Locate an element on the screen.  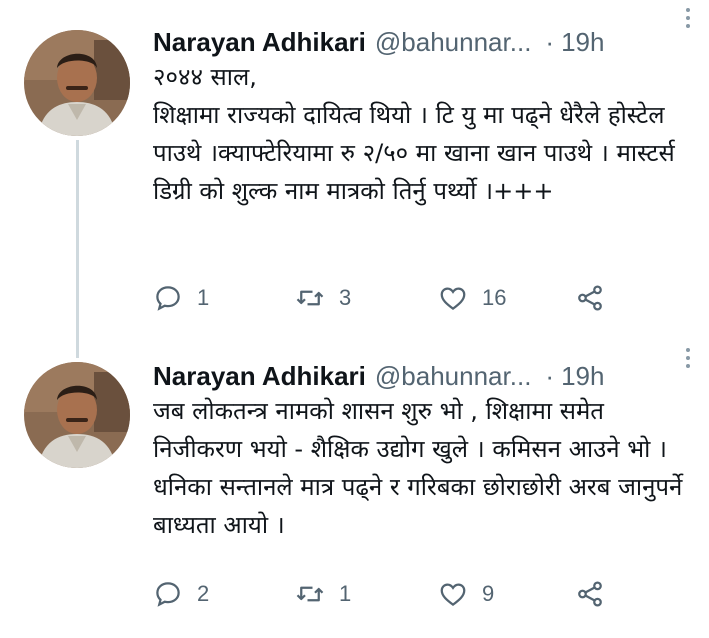
retweet-count: 1 is located at coordinates (345, 593).